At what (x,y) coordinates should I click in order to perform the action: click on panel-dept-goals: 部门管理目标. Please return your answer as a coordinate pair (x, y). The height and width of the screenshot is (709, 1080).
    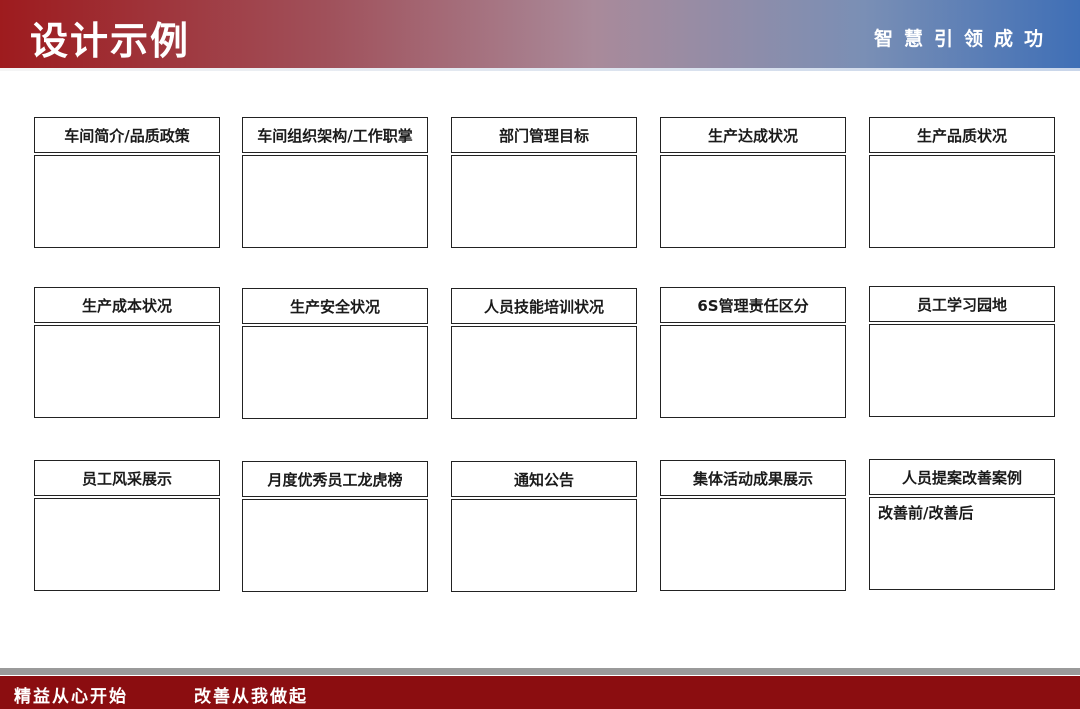
    Looking at the image, I should click on (544, 182).